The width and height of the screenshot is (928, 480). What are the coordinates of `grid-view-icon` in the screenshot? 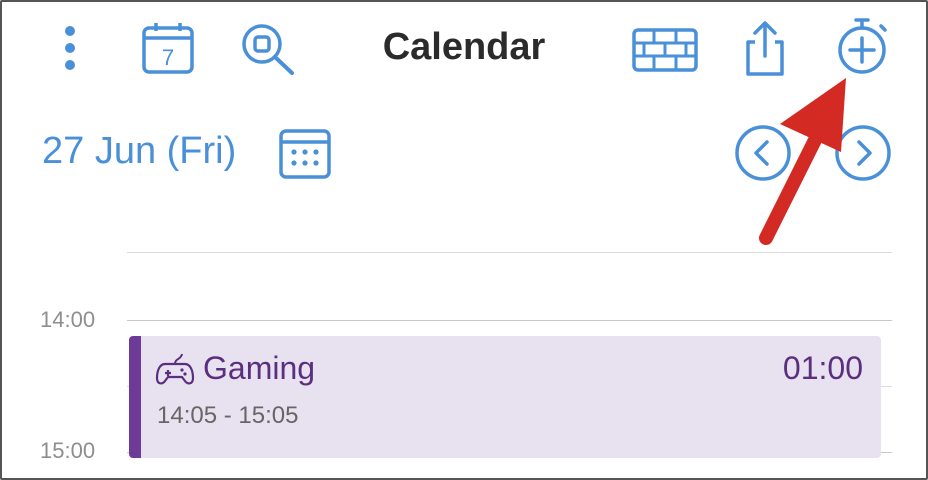 It's located at (665, 50).